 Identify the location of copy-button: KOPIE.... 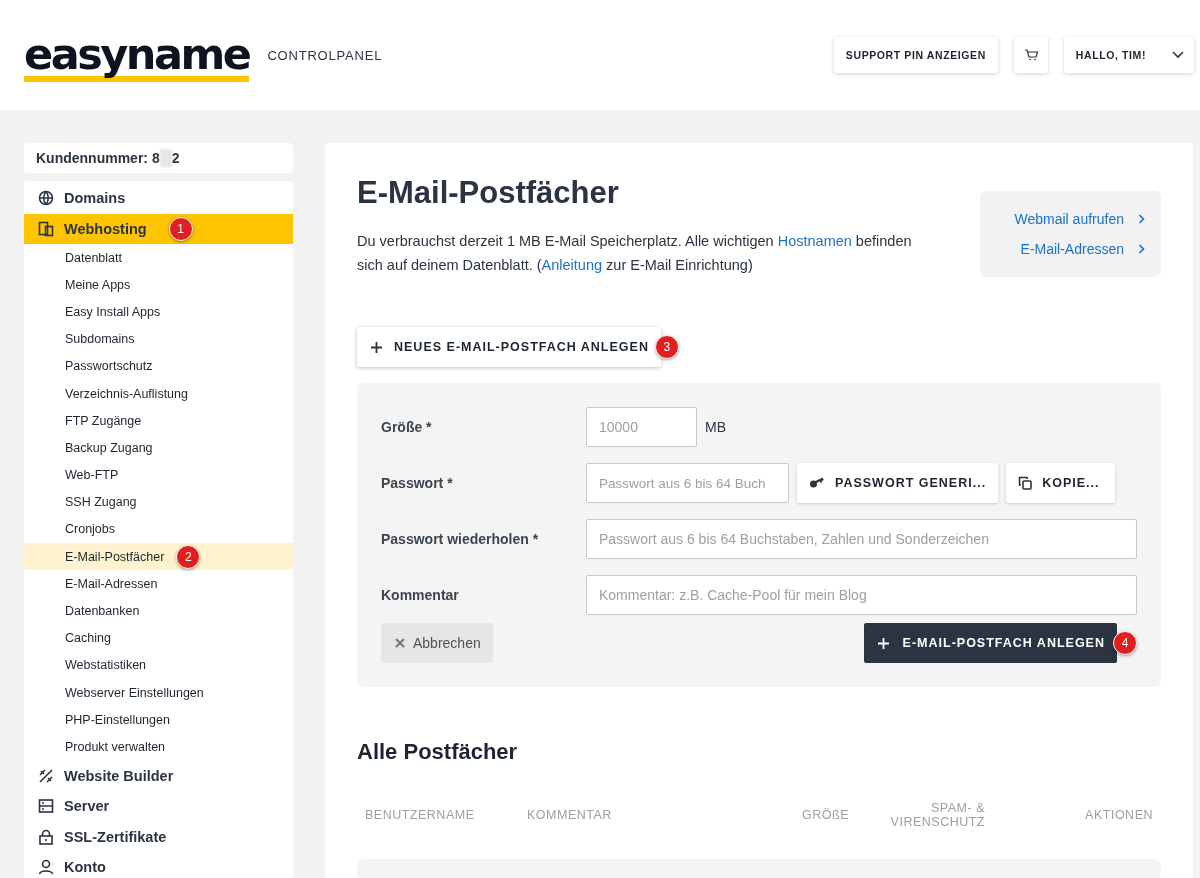
(1061, 483).